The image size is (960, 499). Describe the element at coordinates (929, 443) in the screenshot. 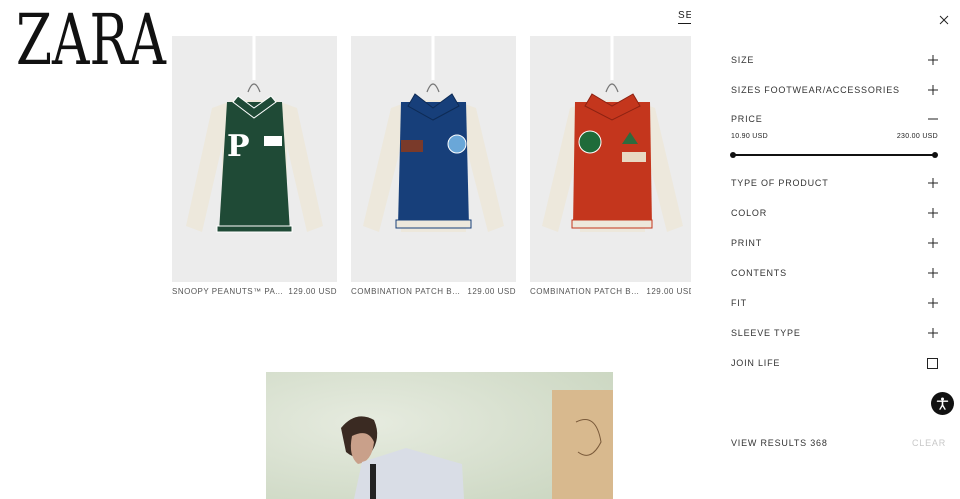

I see `clear-button: CLEAR` at that location.